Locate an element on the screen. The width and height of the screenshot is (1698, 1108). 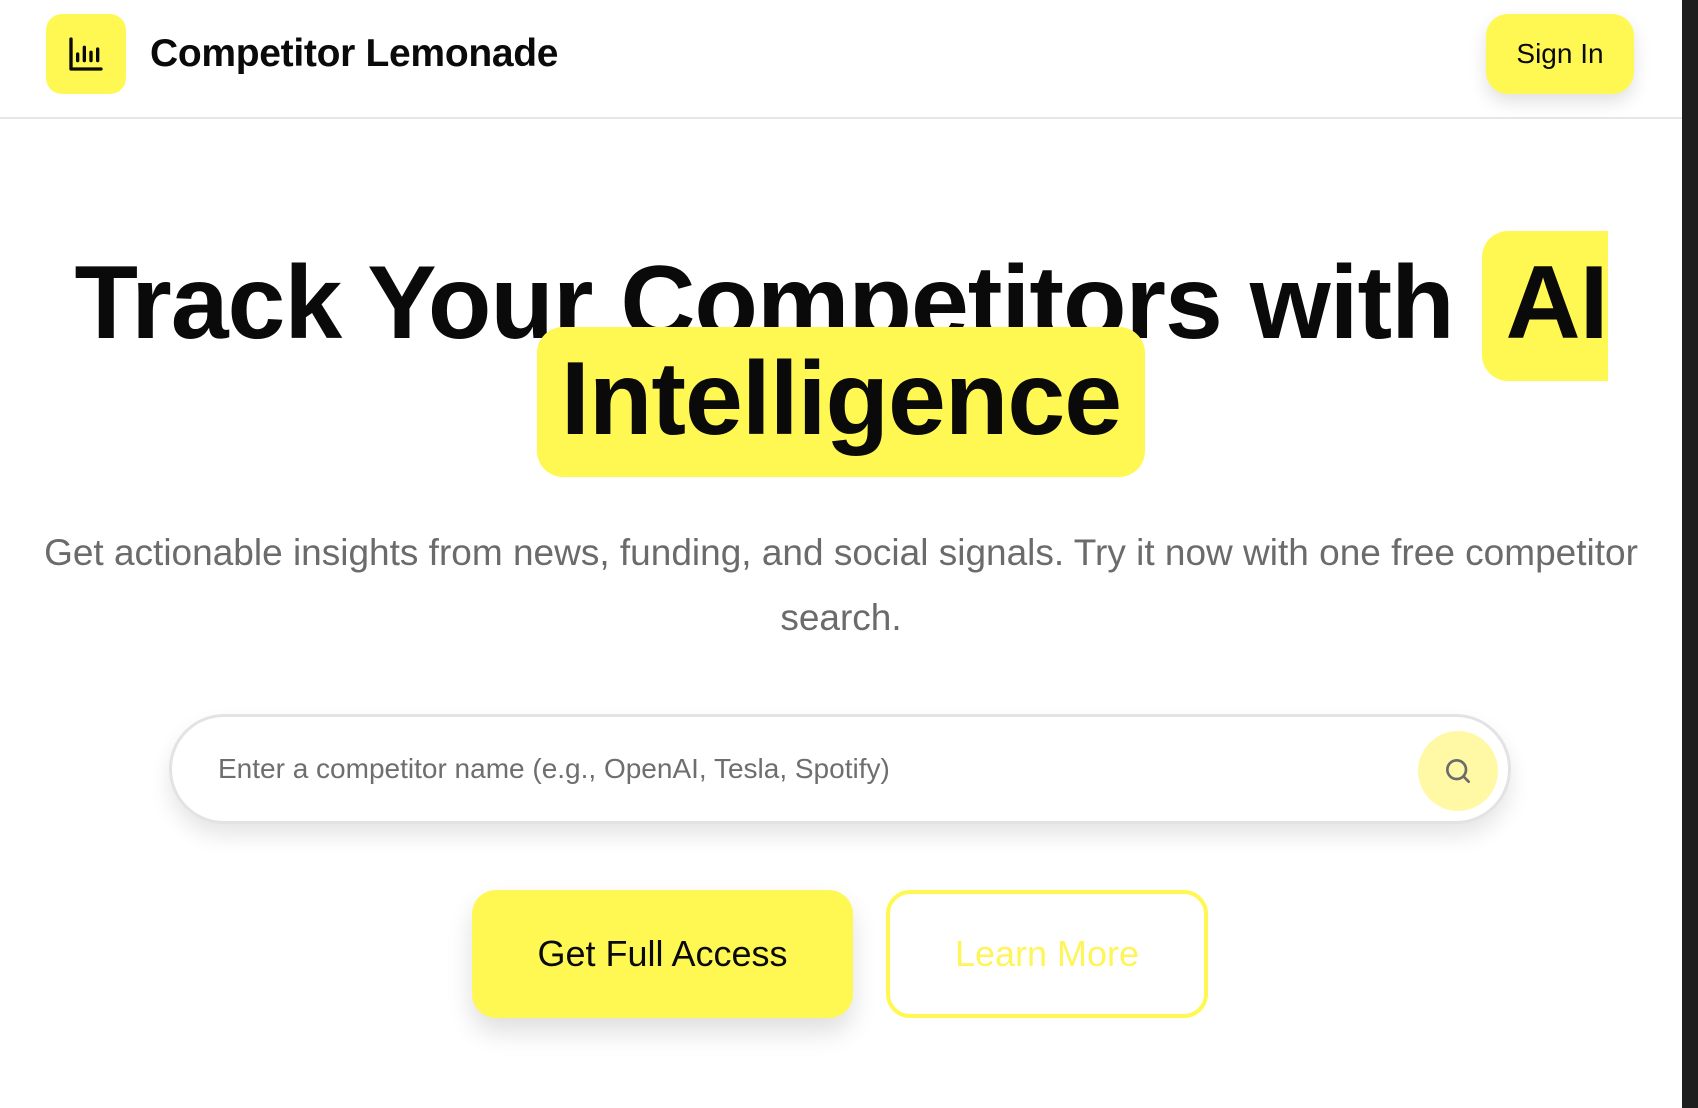
search-icon is located at coordinates (1458, 771).